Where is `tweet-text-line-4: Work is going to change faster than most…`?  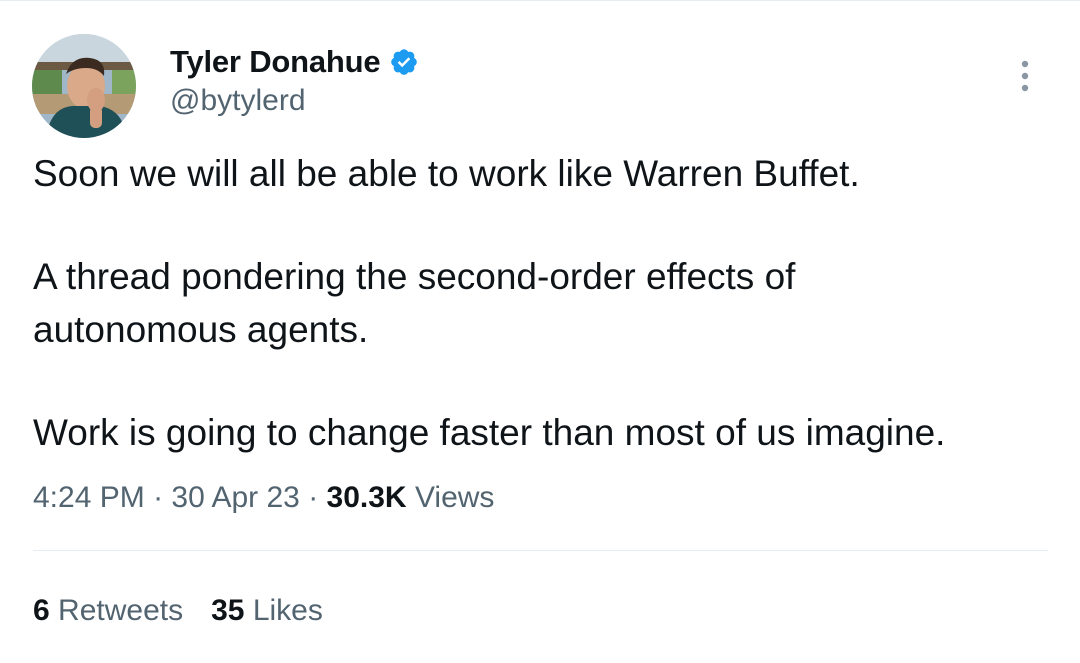 tweet-text-line-4: Work is going to change faster than most… is located at coordinates (489, 432).